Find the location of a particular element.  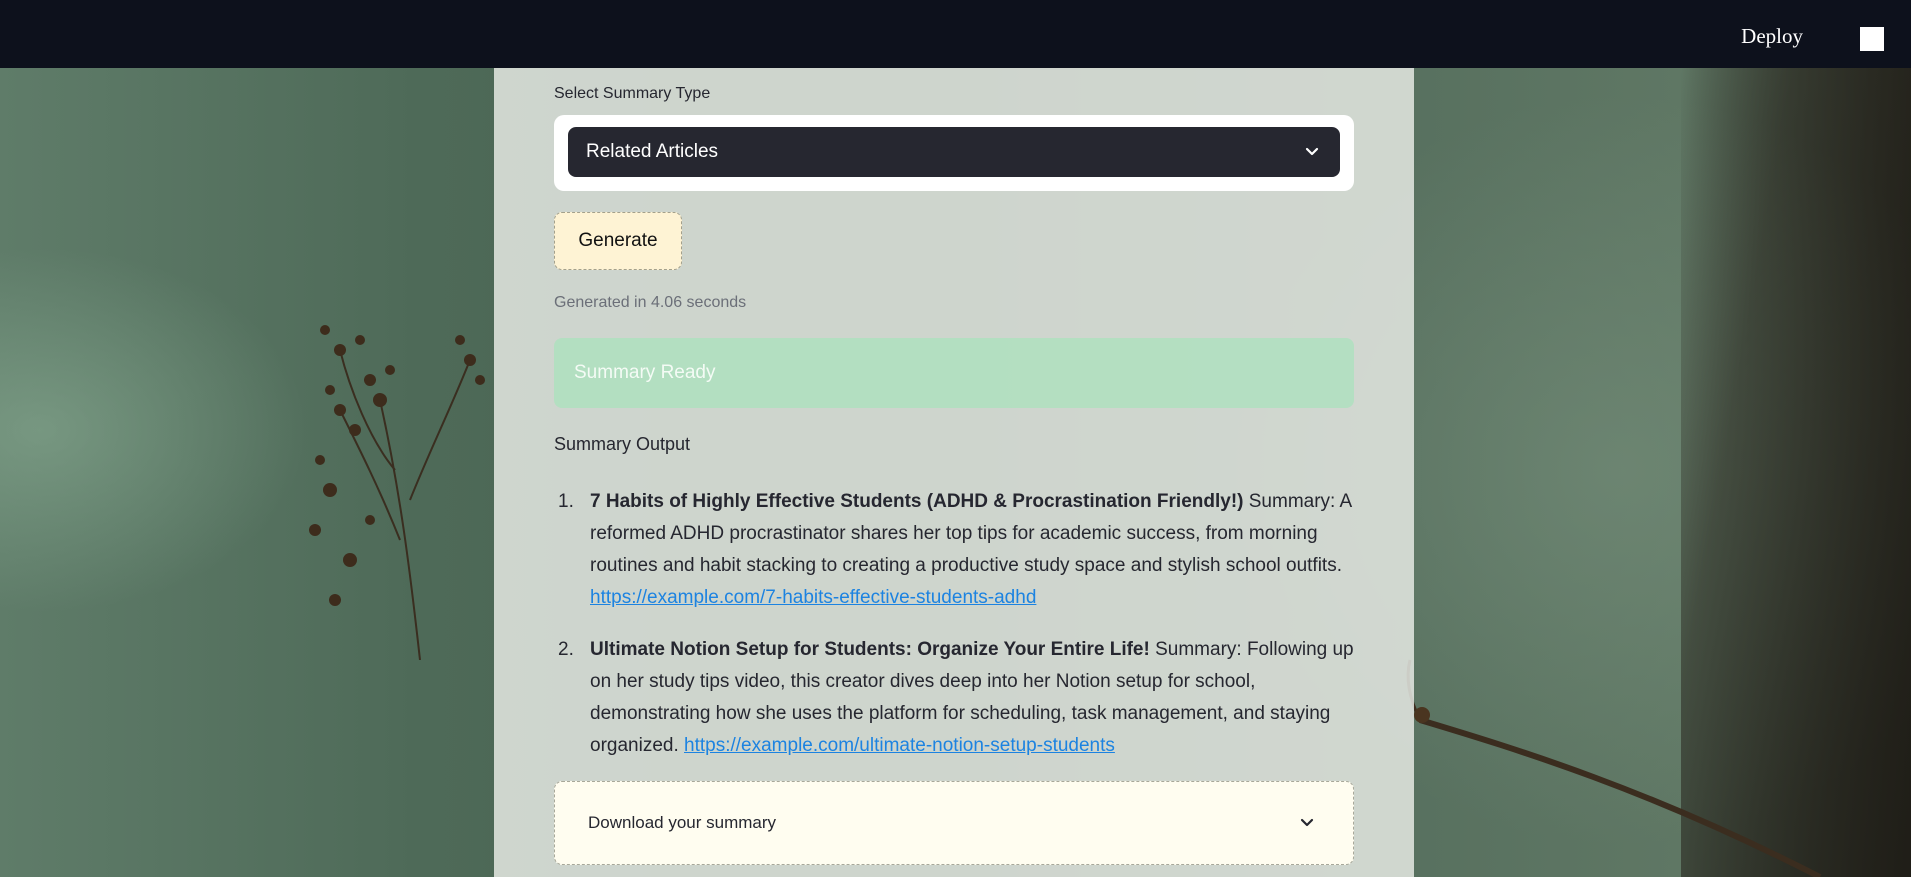

deploy-button: Deploy is located at coordinates (1772, 36).